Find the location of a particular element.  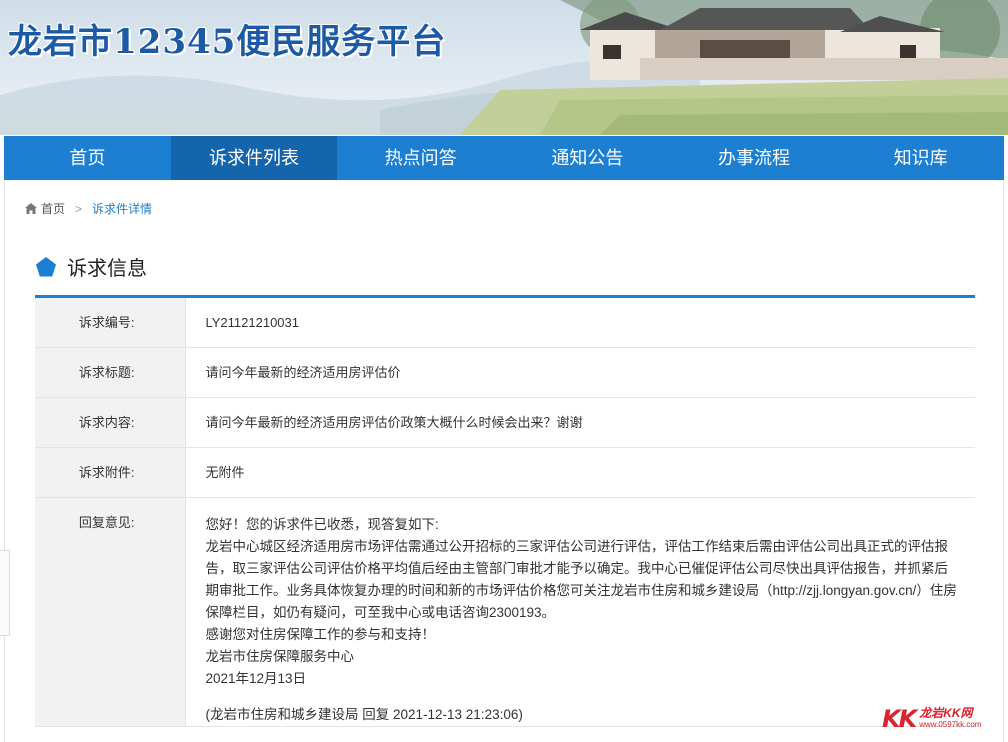

watermark-url: www.0597kk.com is located at coordinates (950, 724).